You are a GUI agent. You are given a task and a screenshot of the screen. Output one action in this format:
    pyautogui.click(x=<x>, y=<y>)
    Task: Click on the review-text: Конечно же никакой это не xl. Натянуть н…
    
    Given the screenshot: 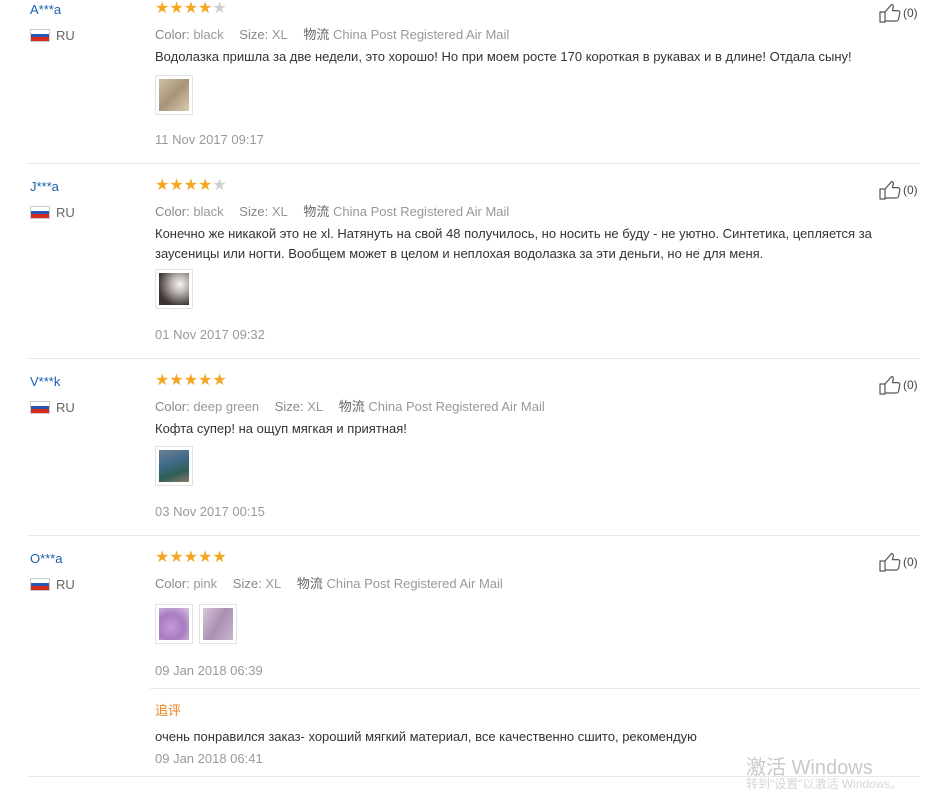 What is the action you would take?
    pyautogui.click(x=513, y=243)
    